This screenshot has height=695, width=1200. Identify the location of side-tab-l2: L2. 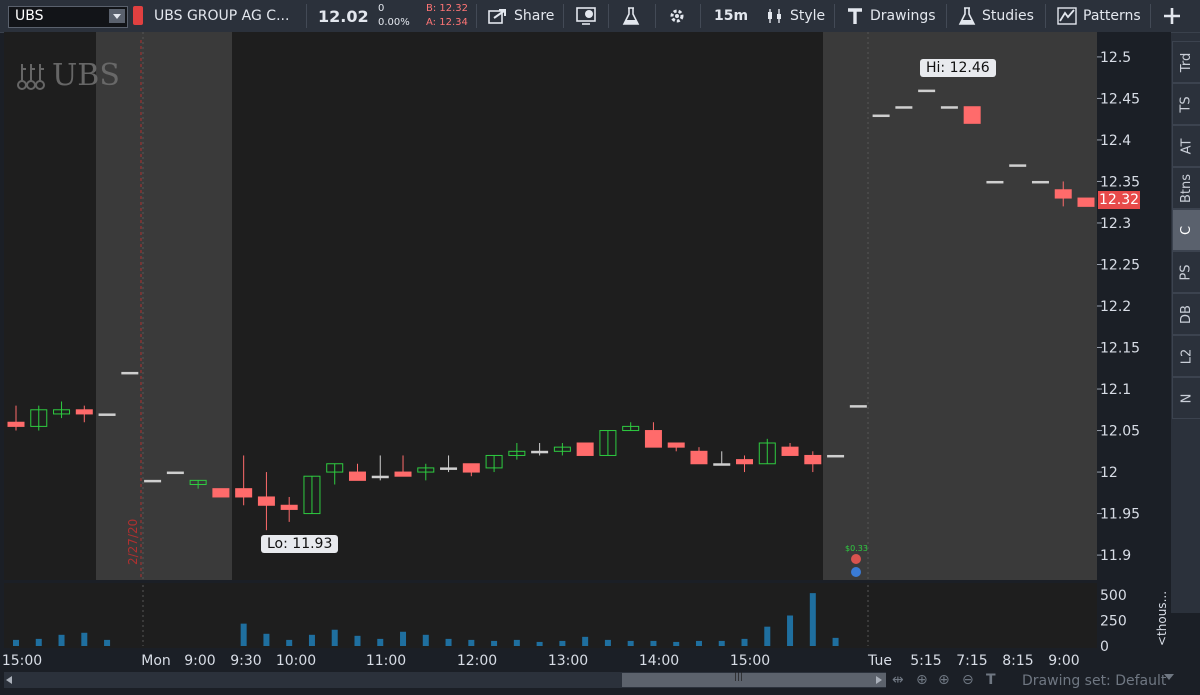
(1186, 356).